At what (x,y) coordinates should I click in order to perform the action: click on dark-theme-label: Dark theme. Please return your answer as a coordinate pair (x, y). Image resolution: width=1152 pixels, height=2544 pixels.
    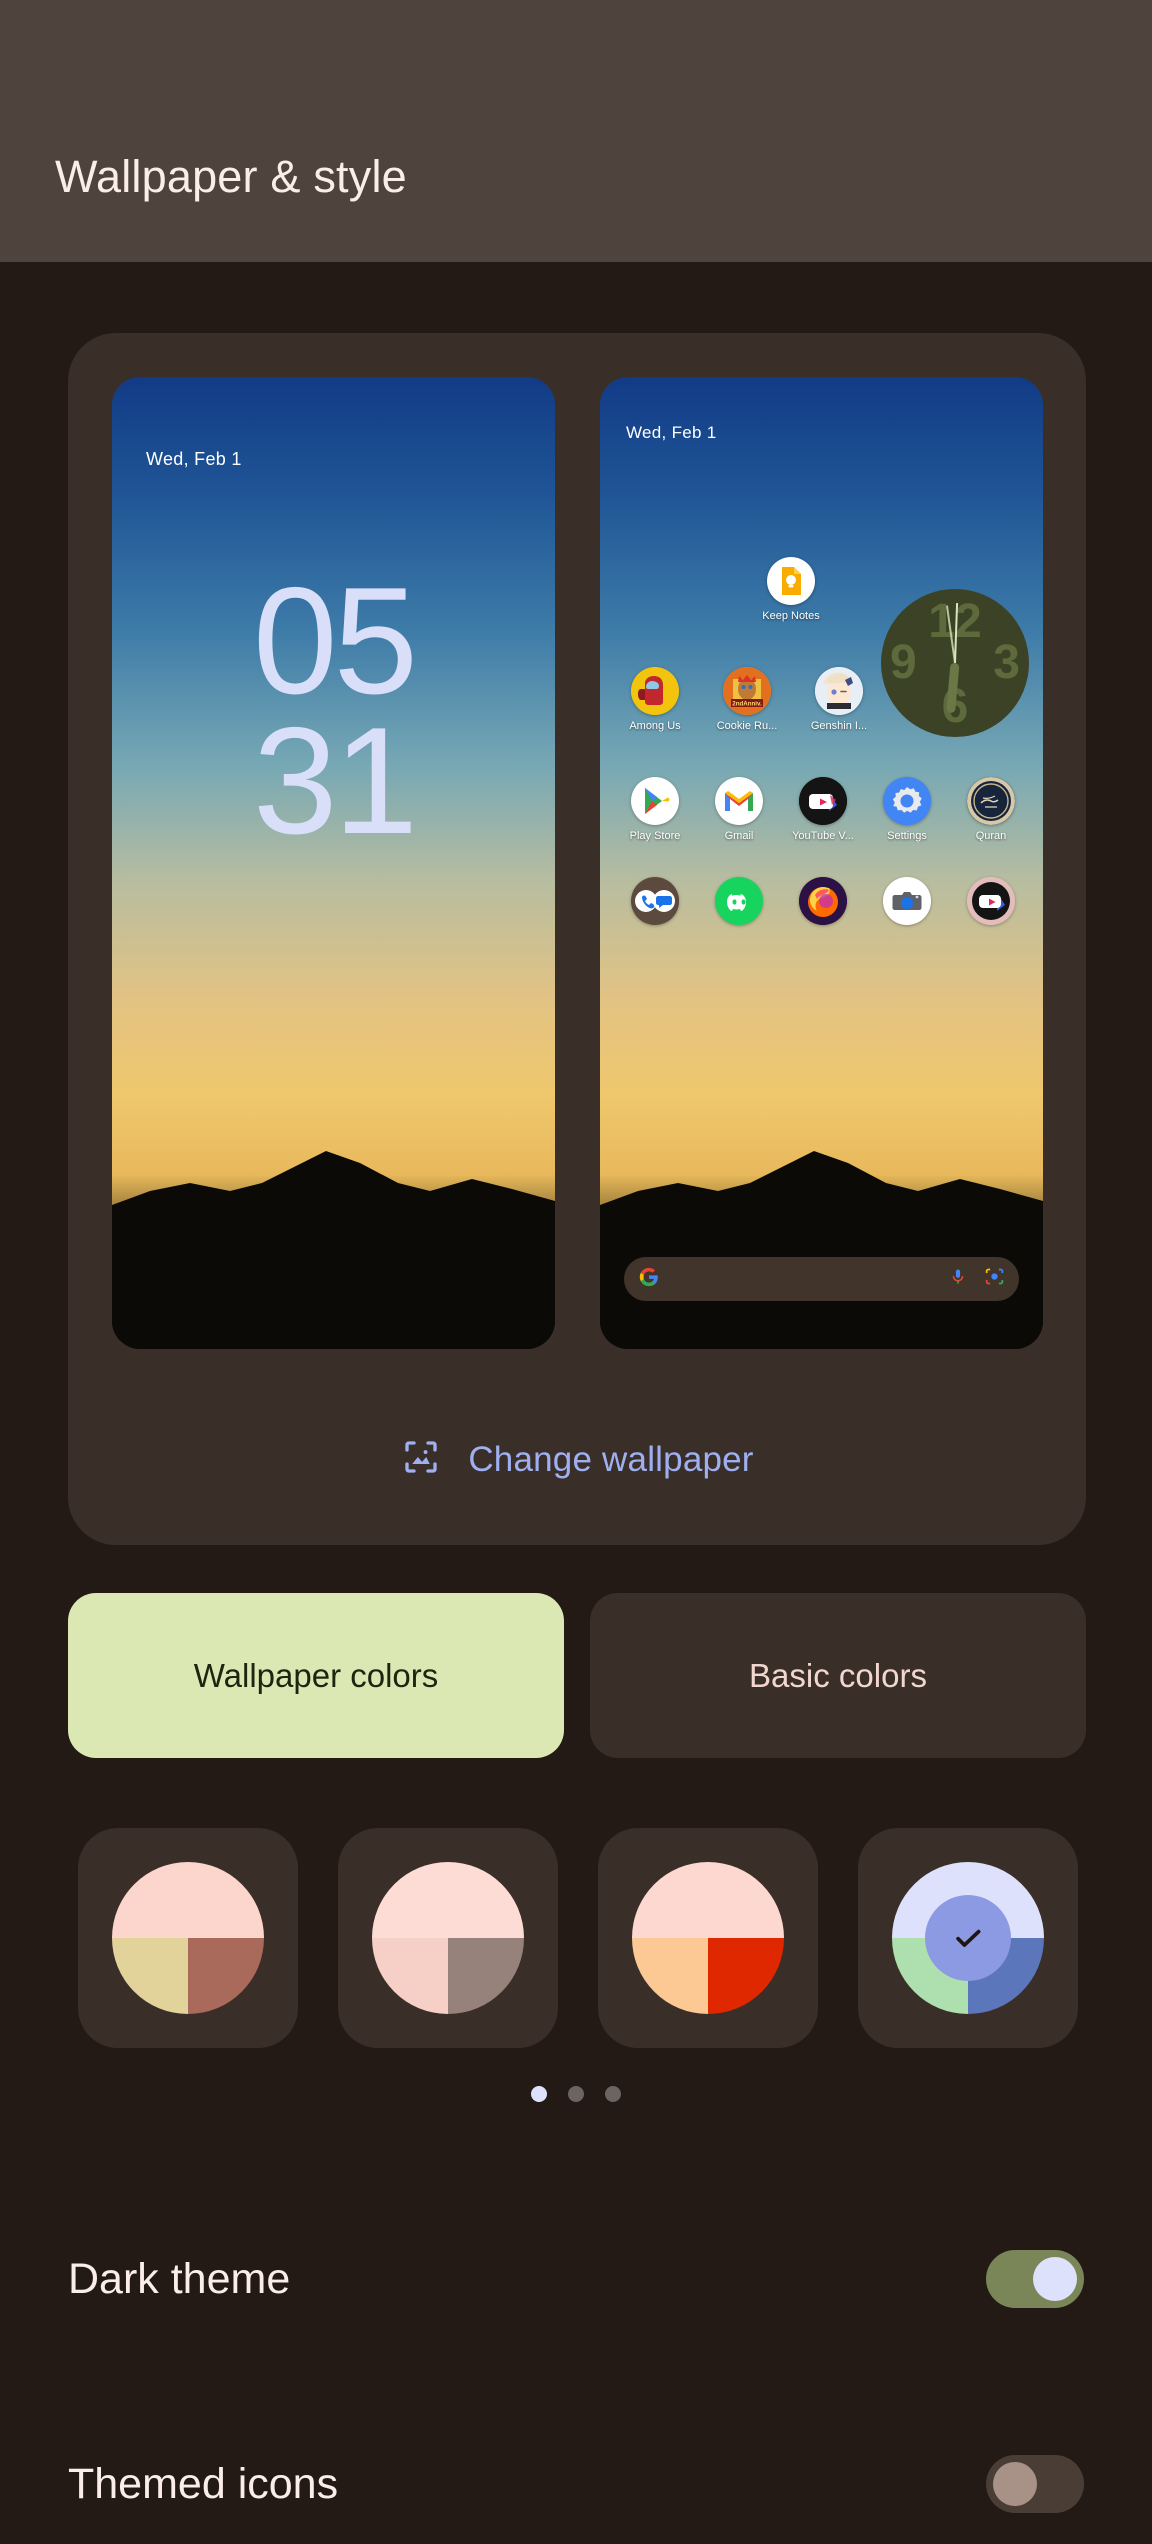
    Looking at the image, I should click on (179, 2278).